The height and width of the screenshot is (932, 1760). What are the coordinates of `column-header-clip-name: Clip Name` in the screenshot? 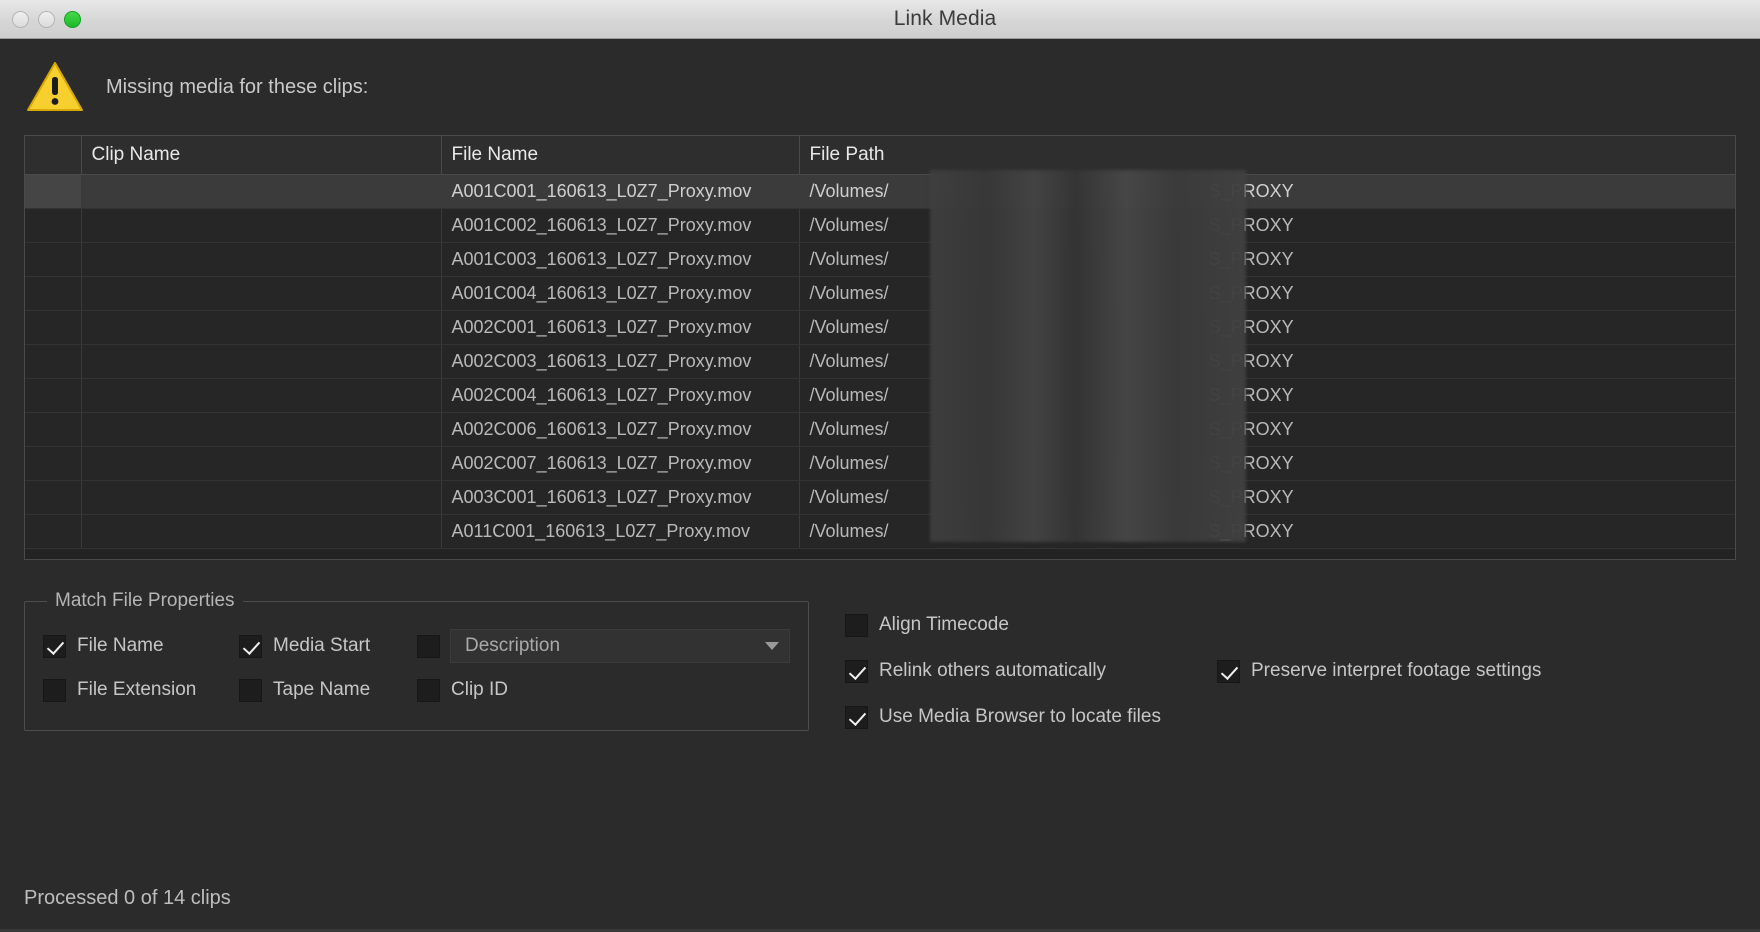 It's located at (261, 155).